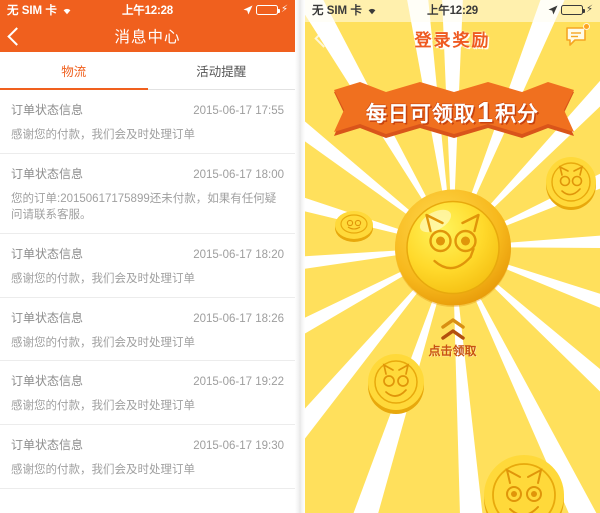 The width and height of the screenshot is (600, 513). Describe the element at coordinates (238, 255) in the screenshot. I see `message-time: 2015-06-17 18:20` at that location.